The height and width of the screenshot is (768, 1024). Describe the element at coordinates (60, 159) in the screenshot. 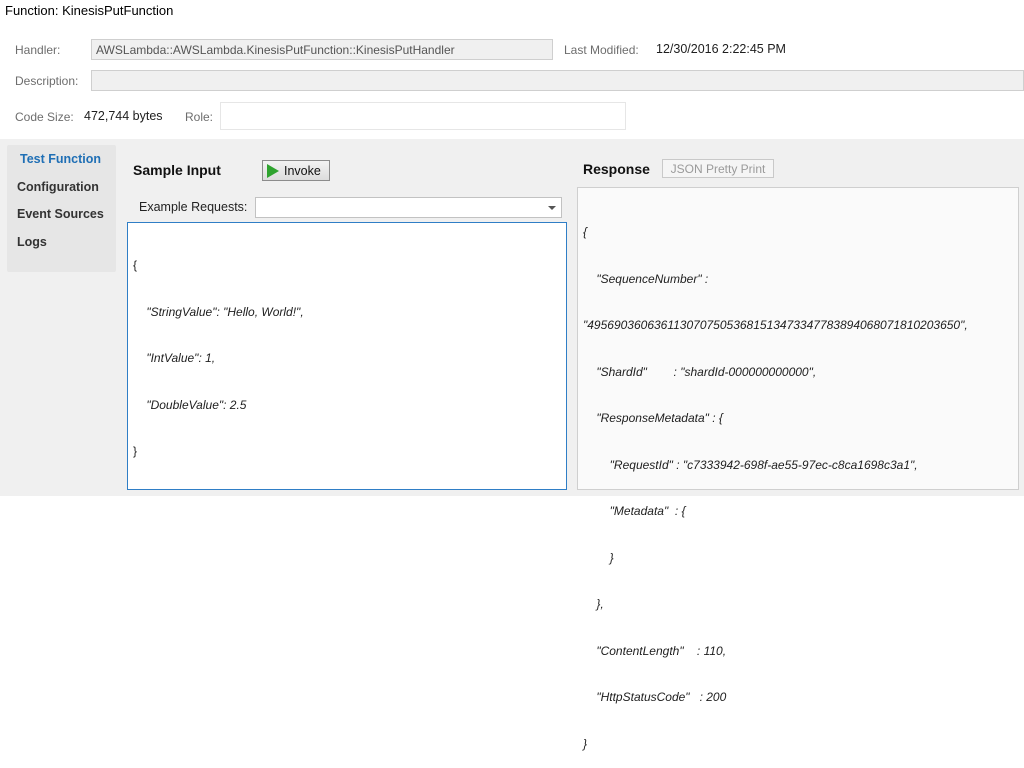

I see `sidebar-item-test-function: Test Function` at that location.